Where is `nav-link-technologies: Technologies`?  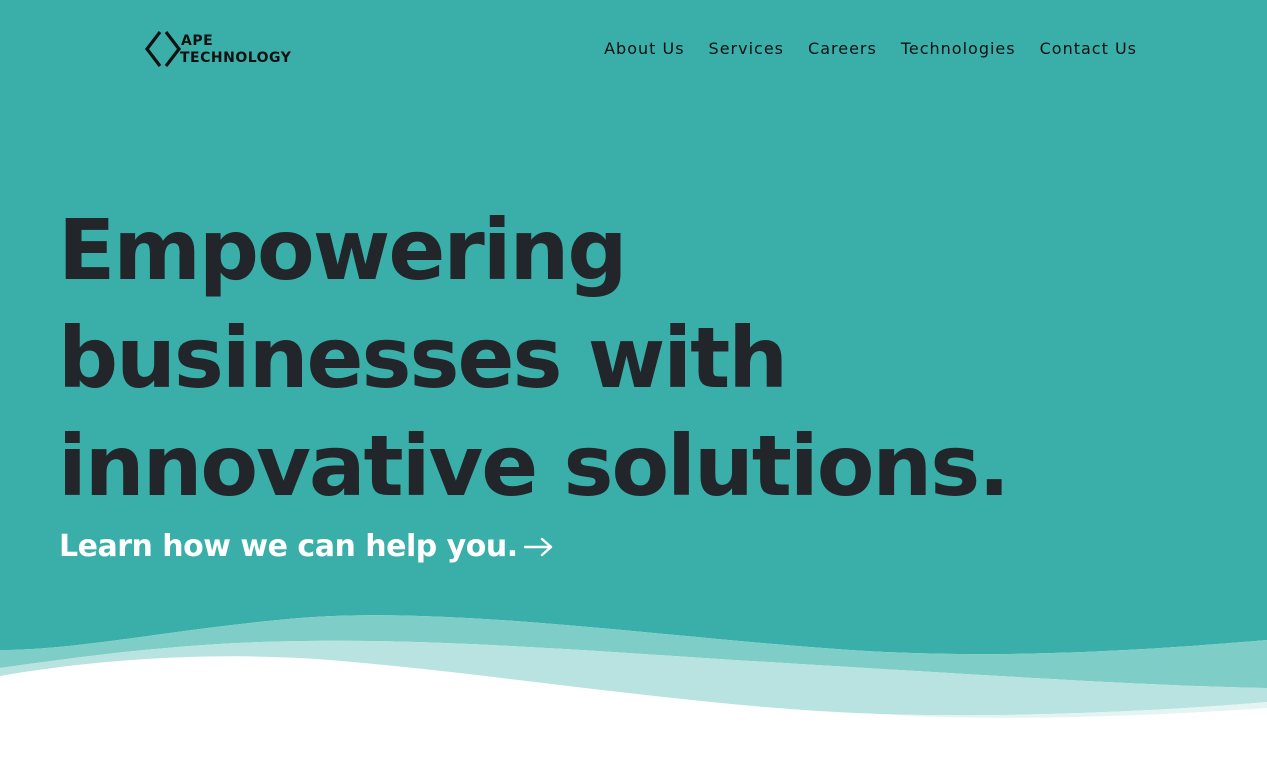
nav-link-technologies: Technologies is located at coordinates (958, 49).